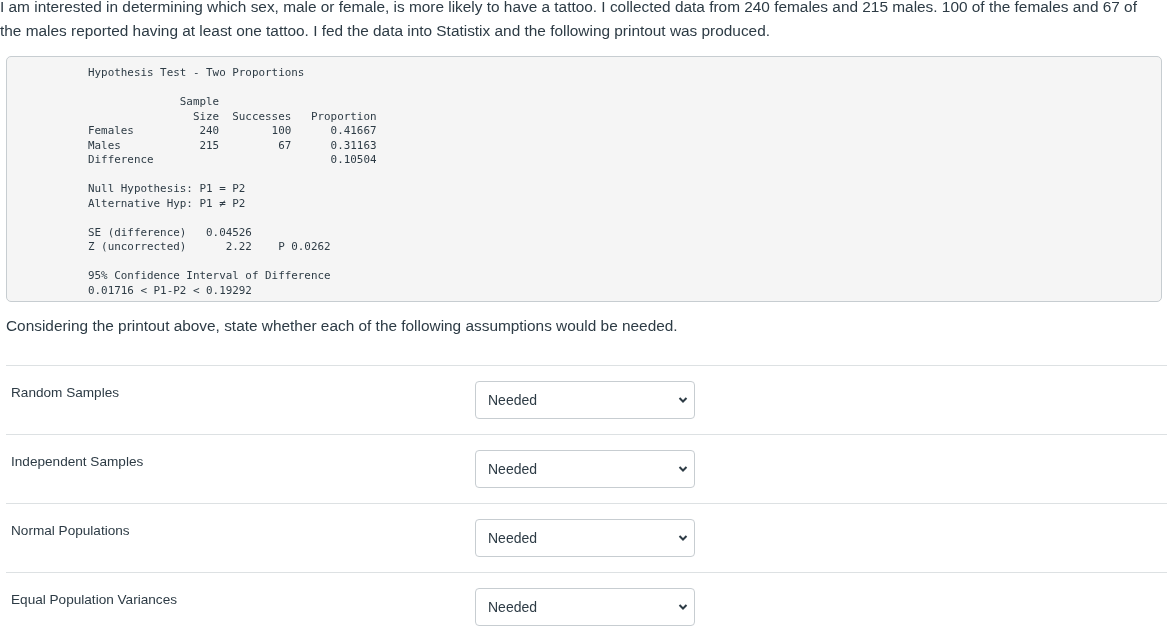 Image resolution: width=1167 pixels, height=636 pixels. I want to click on assumption-label: Independent Samples, so click(77, 461).